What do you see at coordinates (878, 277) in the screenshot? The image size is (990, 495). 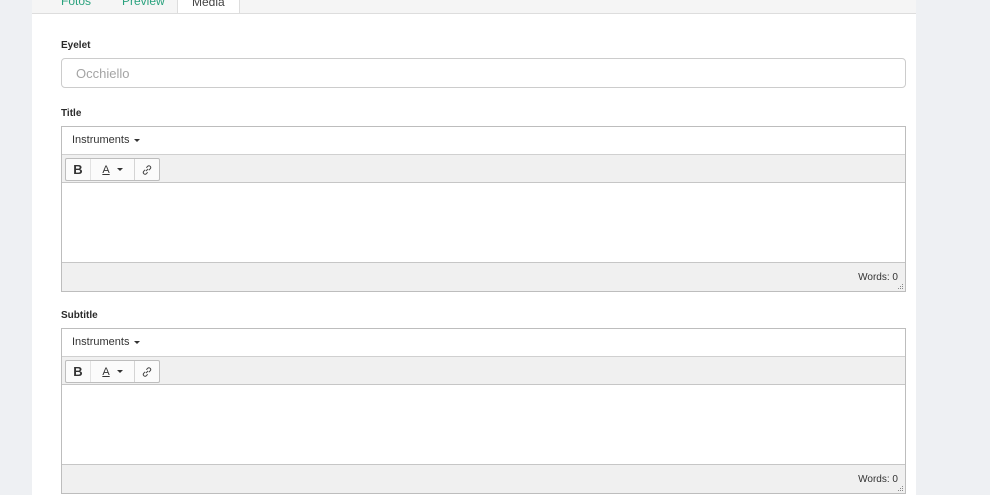 I see `title-word-count: Words: 0` at bounding box center [878, 277].